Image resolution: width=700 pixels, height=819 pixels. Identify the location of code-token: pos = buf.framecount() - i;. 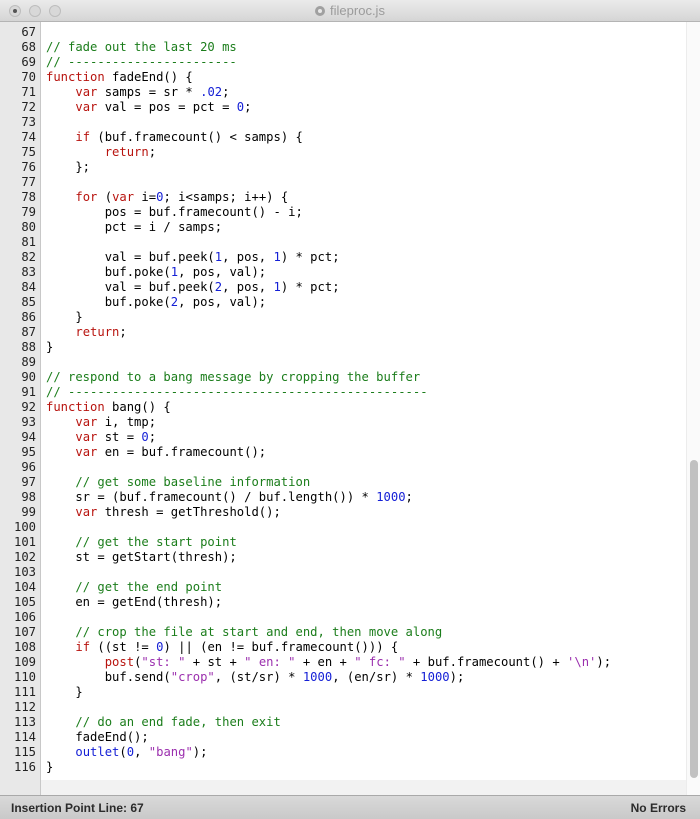
(174, 212).